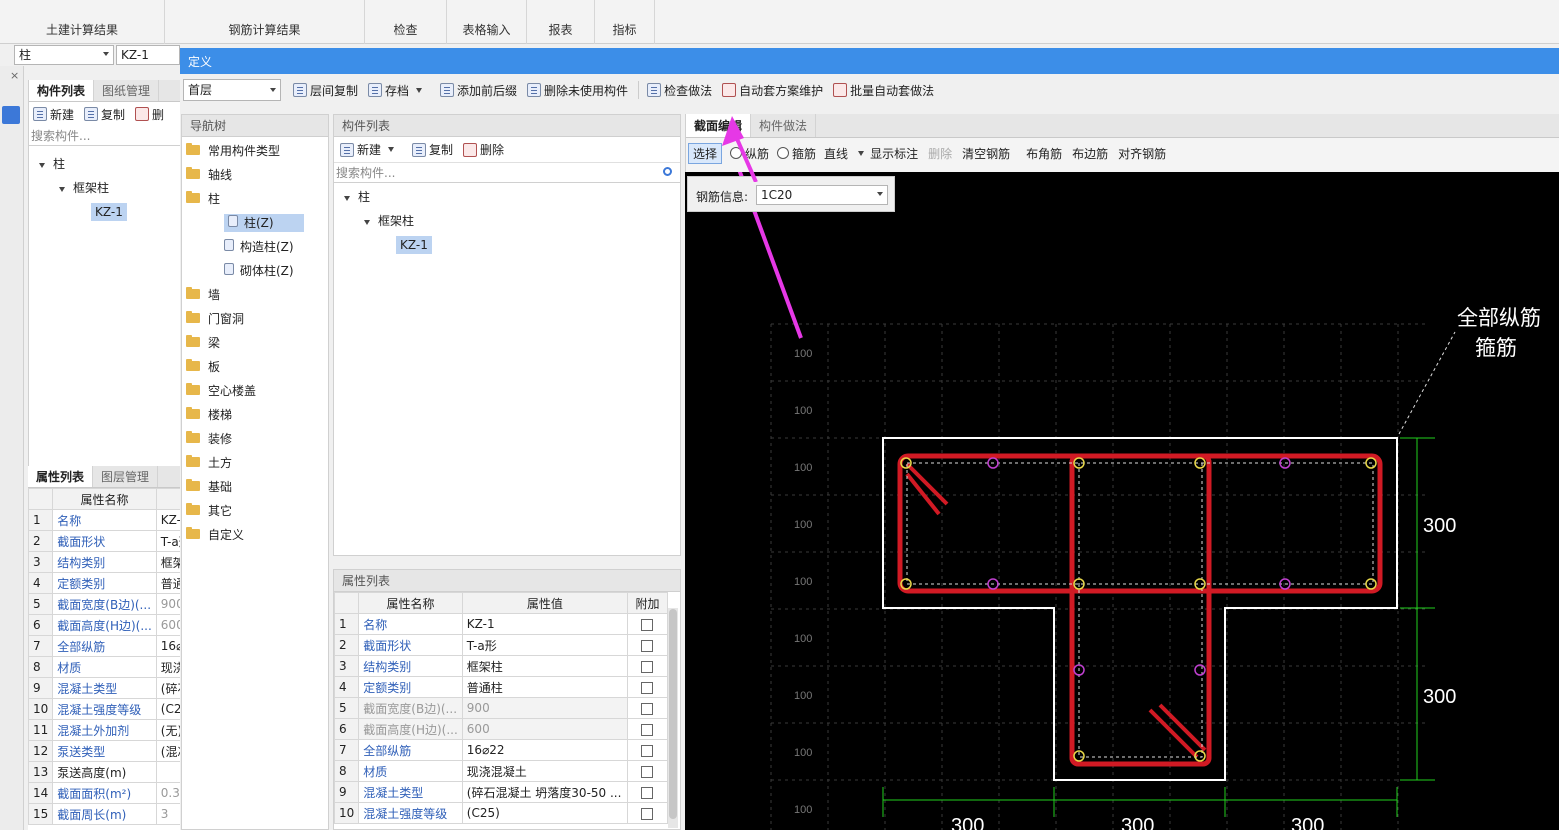 The width and height of the screenshot is (1559, 830). Describe the element at coordinates (111, 562) in the screenshot. I see `table-row: 3 结构类别 框架` at that location.